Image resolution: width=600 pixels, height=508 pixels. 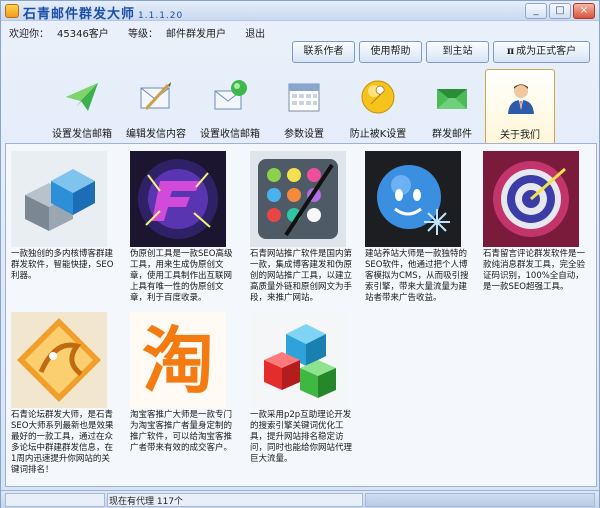 I want to click on person-icon, so click(x=521, y=99).